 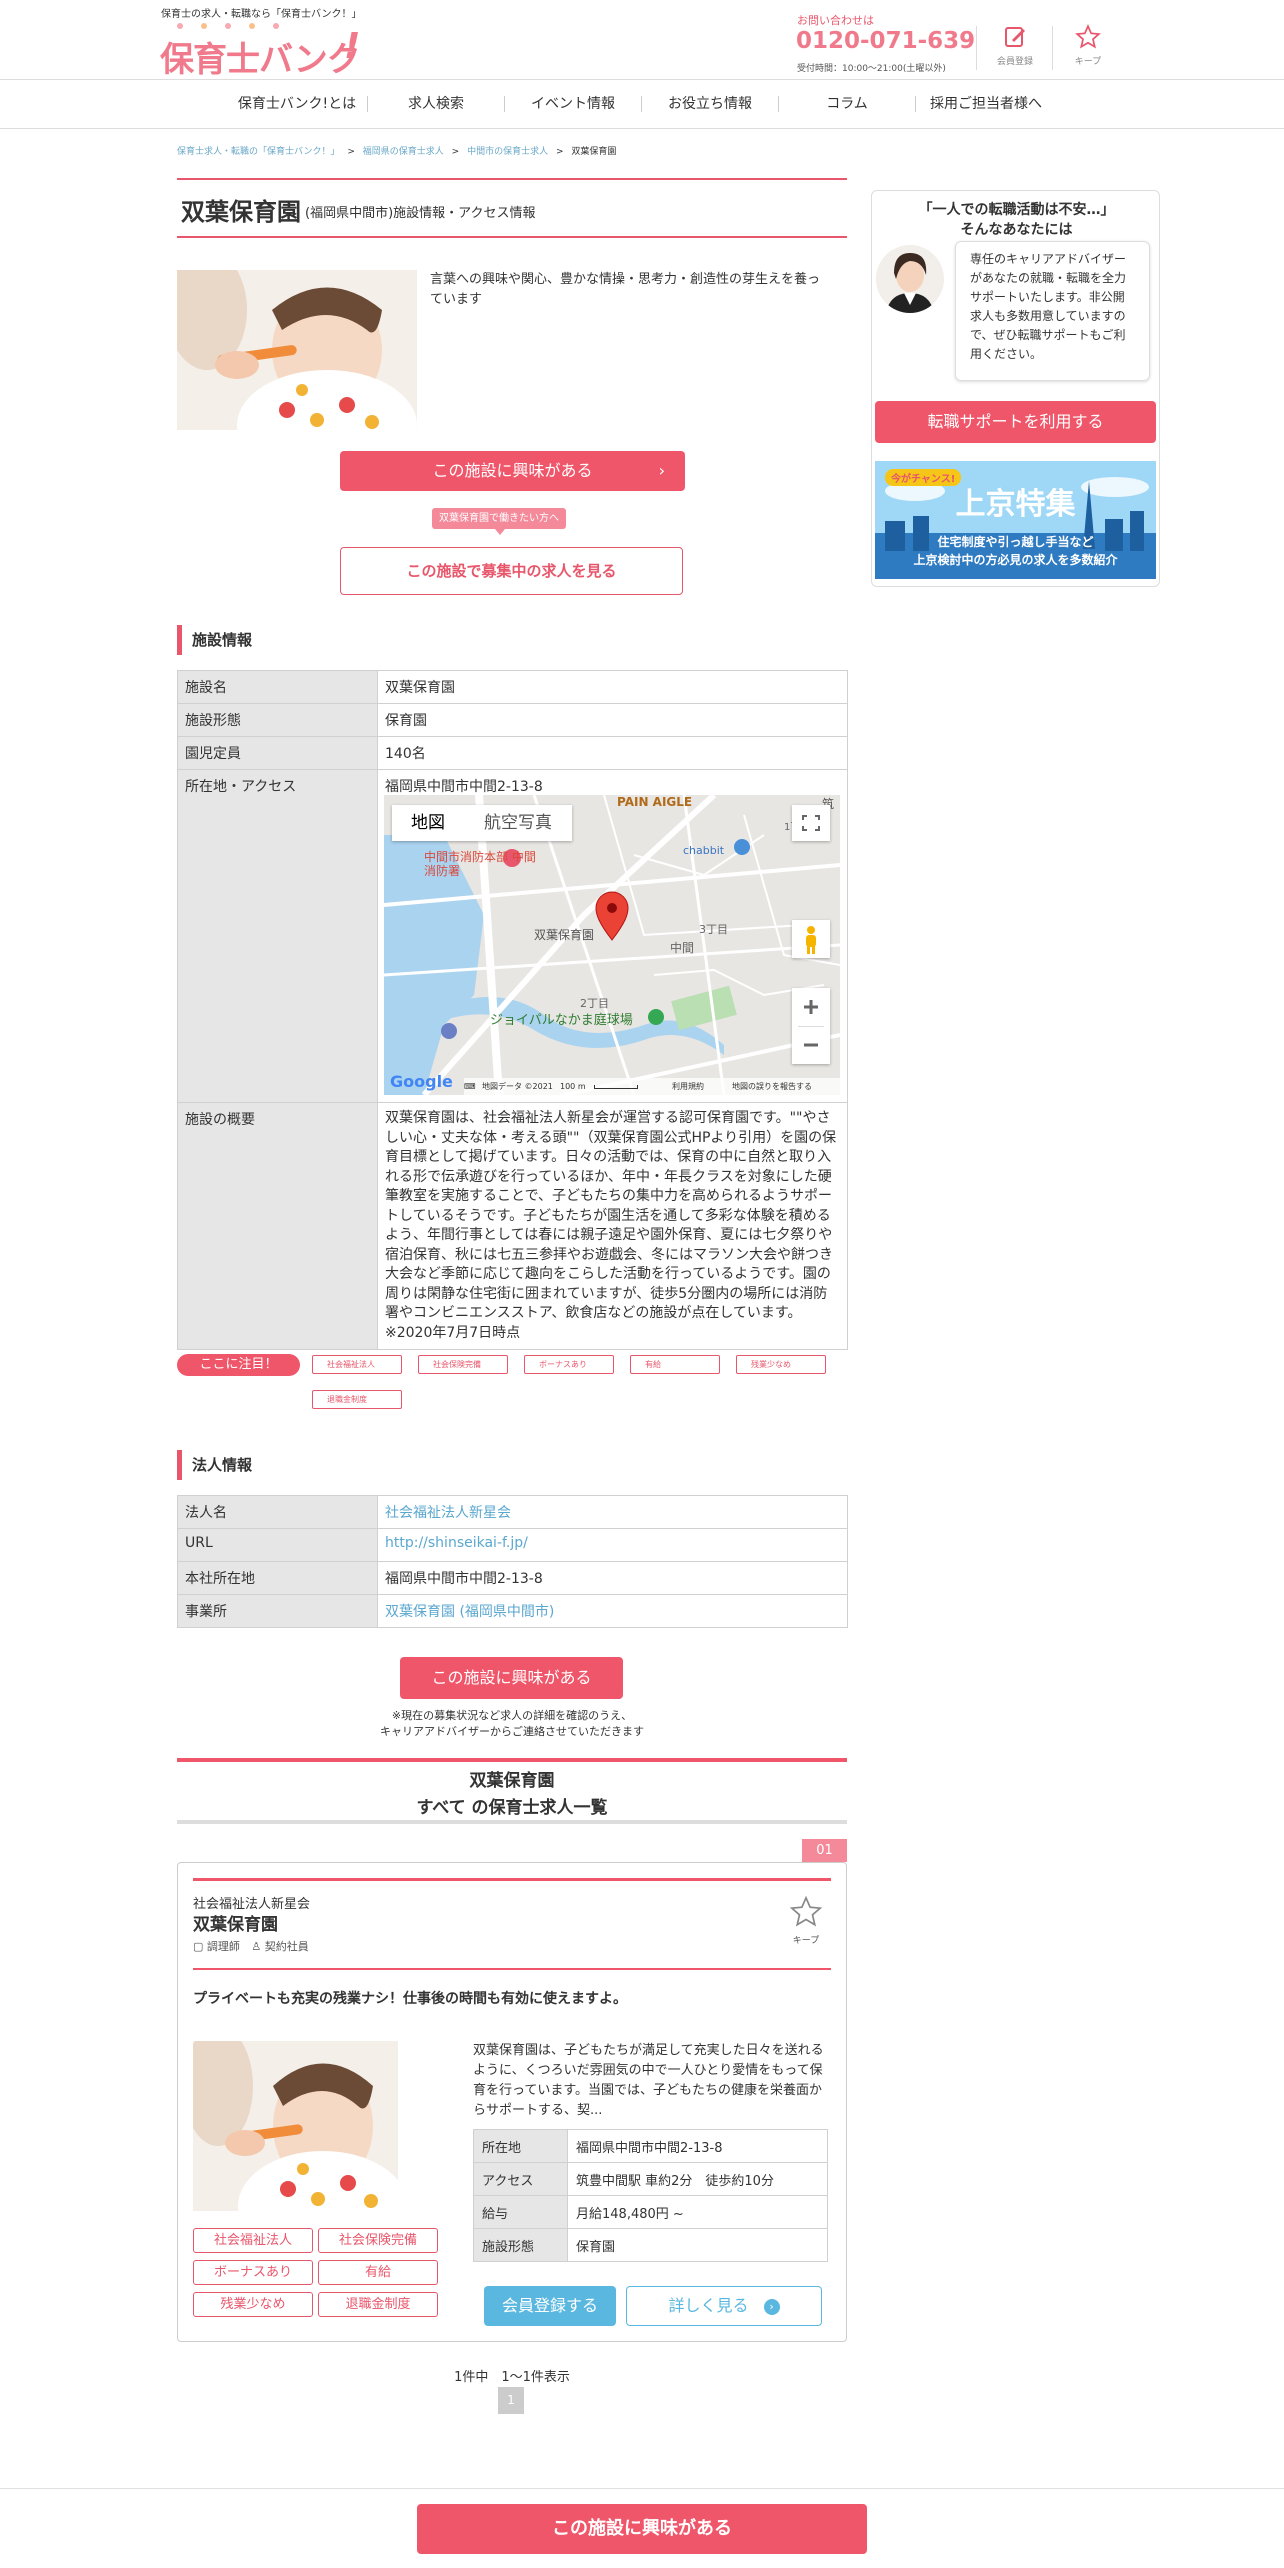 What do you see at coordinates (277, 1578) in the screenshot?
I see `row-label: 本社所在地` at bounding box center [277, 1578].